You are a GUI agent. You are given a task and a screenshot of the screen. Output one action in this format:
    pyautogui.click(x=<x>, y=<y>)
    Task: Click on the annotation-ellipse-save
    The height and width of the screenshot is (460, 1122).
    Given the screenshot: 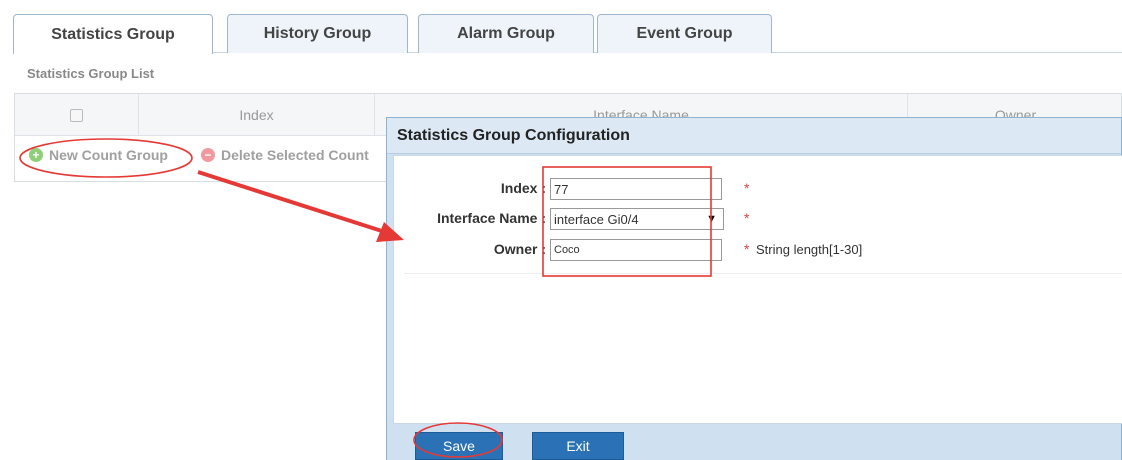 What is the action you would take?
    pyautogui.click(x=458, y=440)
    